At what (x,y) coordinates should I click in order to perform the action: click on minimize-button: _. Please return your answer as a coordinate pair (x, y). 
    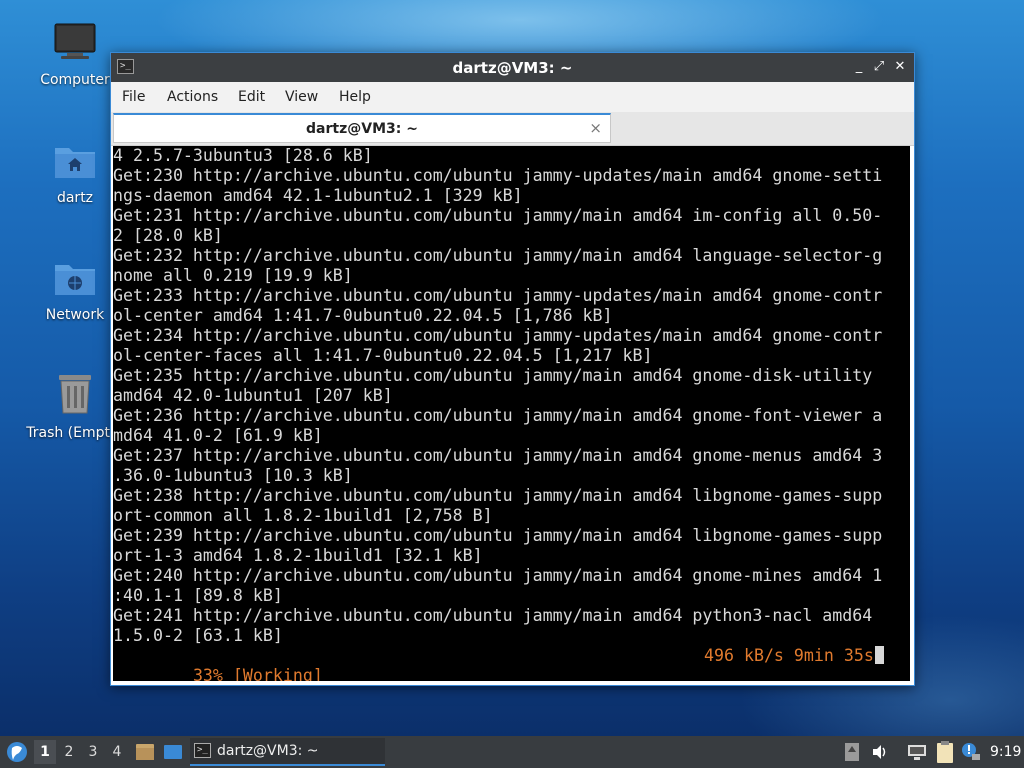
    Looking at the image, I should click on (859, 67).